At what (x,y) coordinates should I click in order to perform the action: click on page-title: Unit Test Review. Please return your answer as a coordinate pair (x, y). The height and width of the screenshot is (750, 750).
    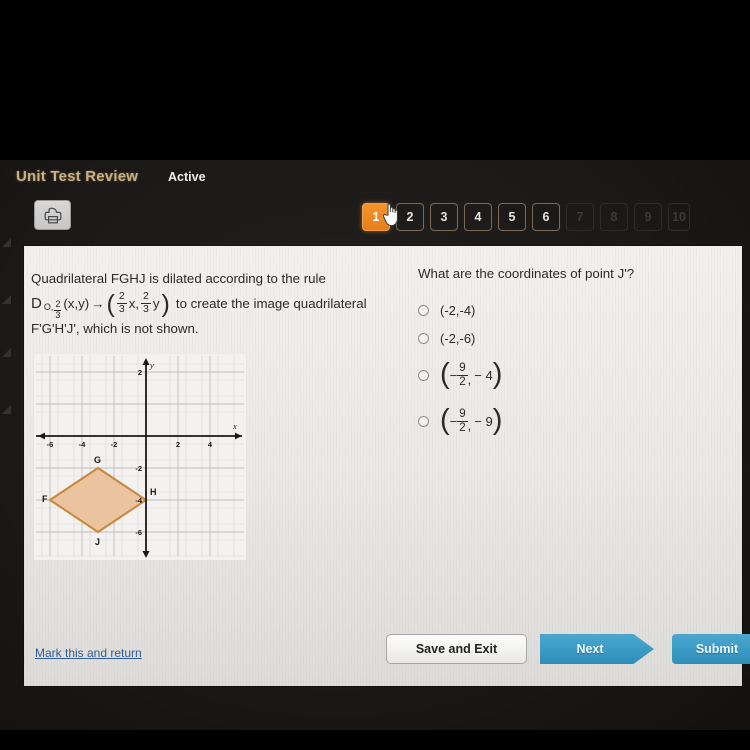
    Looking at the image, I should click on (77, 176).